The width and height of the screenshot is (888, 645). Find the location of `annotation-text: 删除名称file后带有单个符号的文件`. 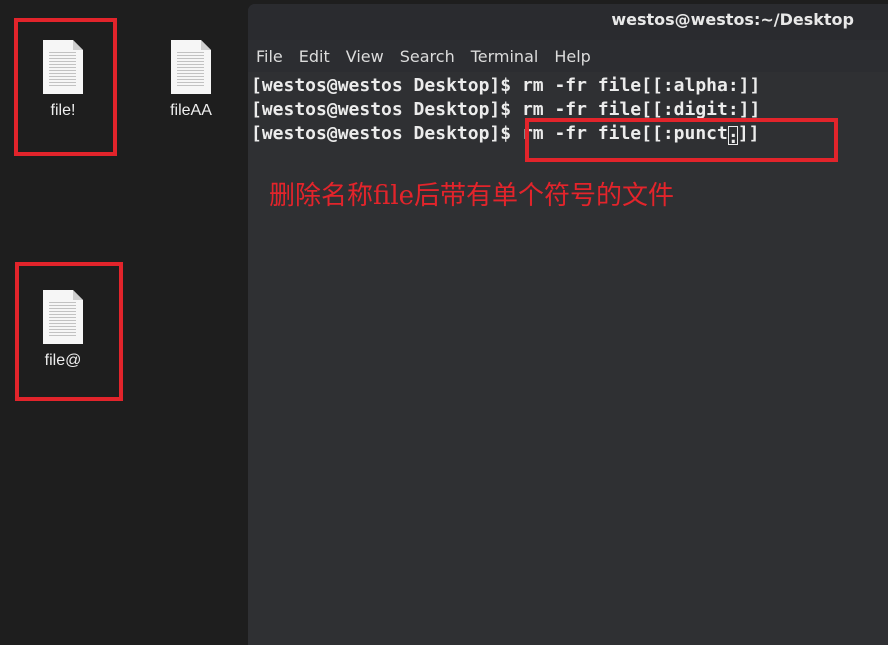

annotation-text: 删除名称file后带有单个符号的文件 is located at coordinates (472, 196).